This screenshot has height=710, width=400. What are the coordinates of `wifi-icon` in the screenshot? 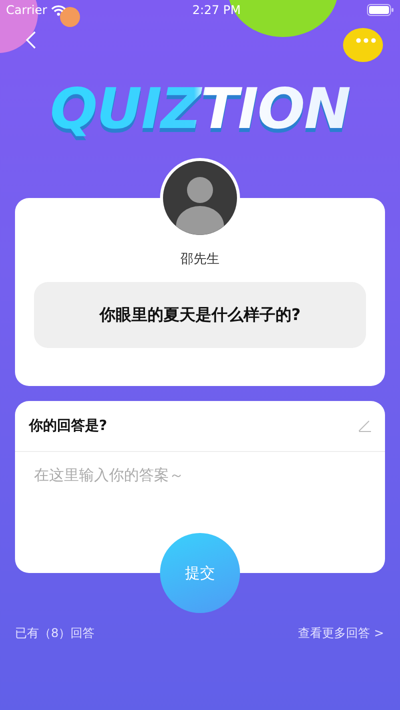 It's located at (58, 10).